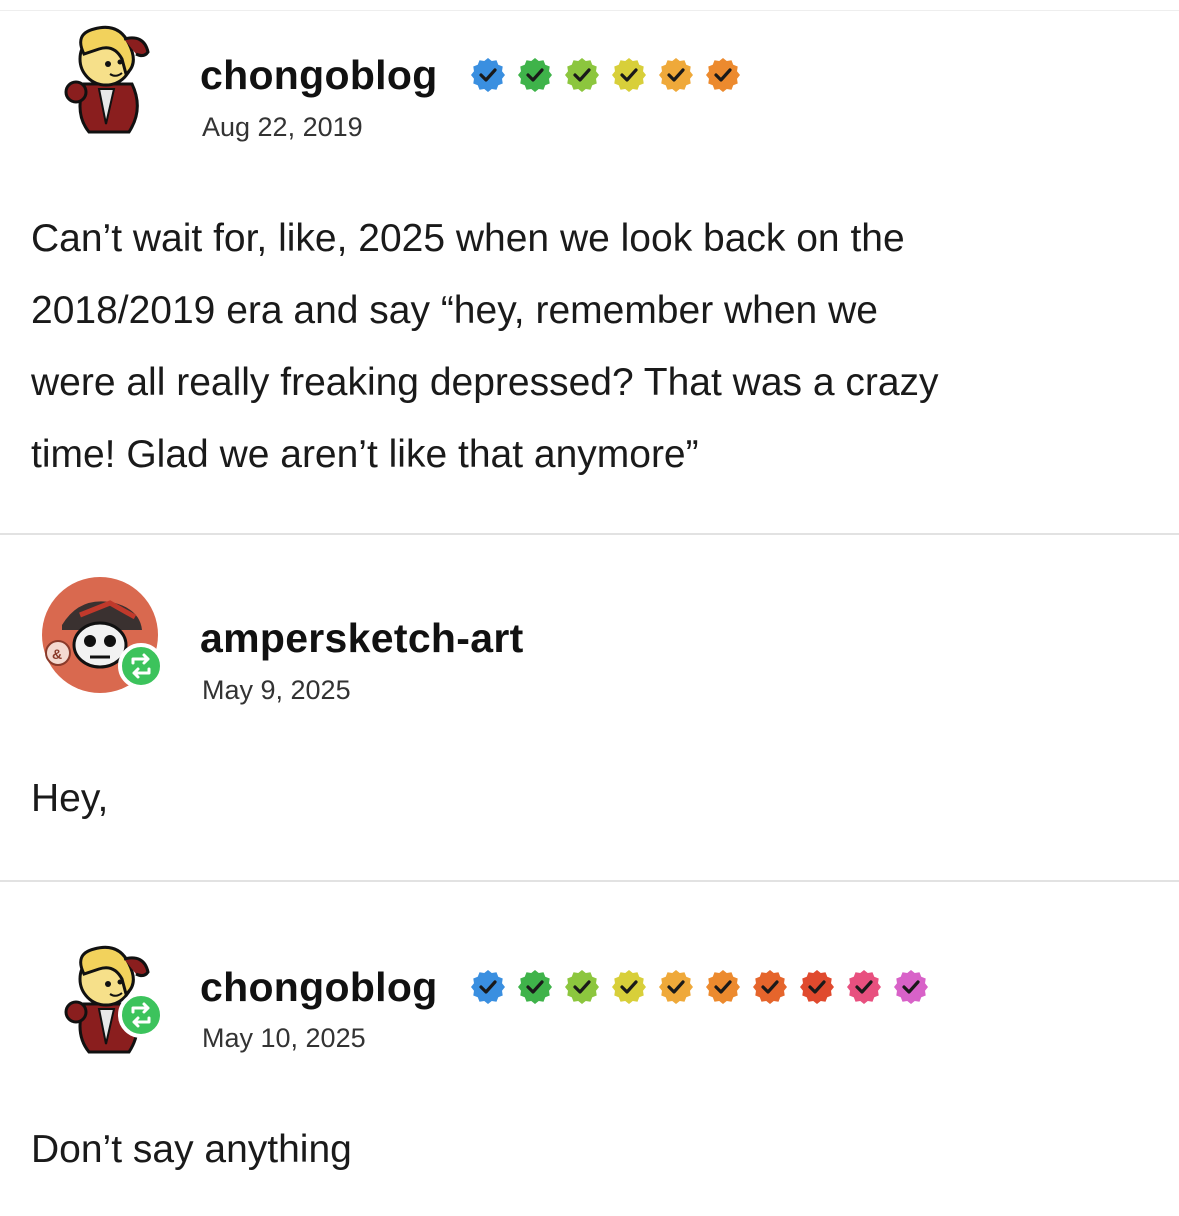 The image size is (1179, 1216). Describe the element at coordinates (276, 690) in the screenshot. I see `post-date: May 9, 2025` at that location.